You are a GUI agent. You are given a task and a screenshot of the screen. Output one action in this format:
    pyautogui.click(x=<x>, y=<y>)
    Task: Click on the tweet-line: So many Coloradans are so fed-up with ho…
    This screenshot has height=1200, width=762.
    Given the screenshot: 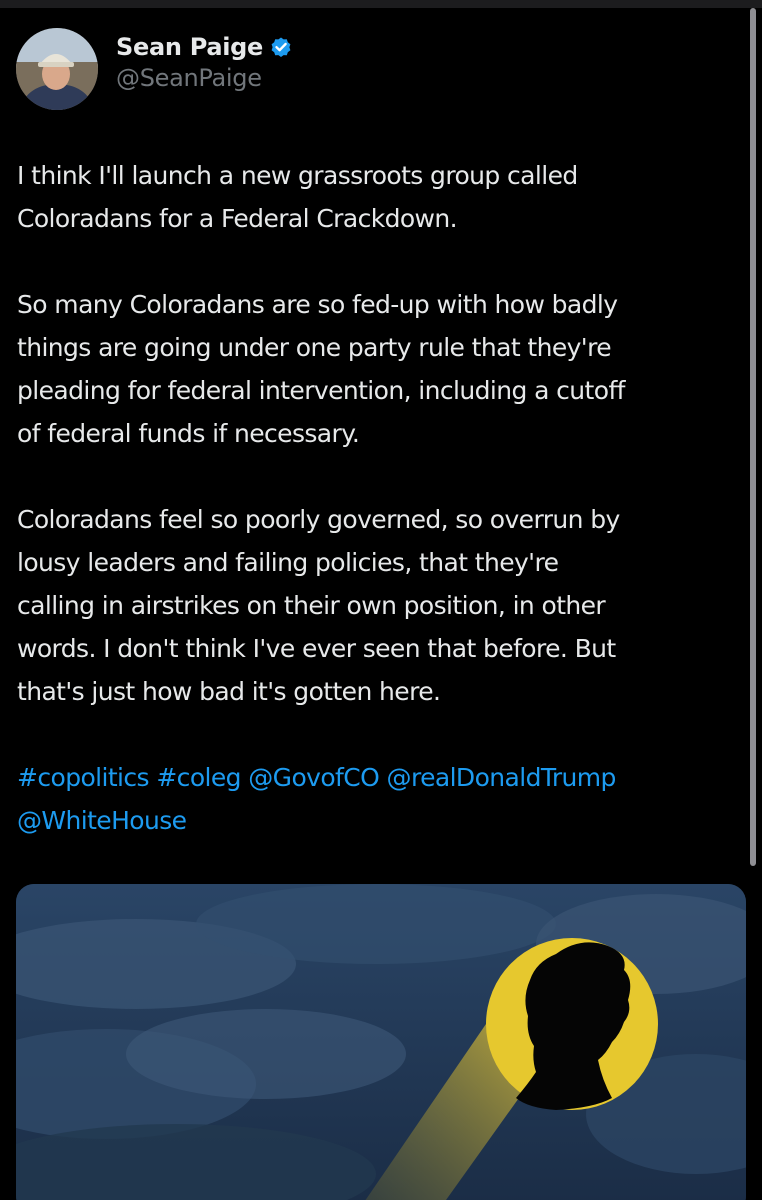 What is the action you would take?
    pyautogui.click(x=317, y=304)
    